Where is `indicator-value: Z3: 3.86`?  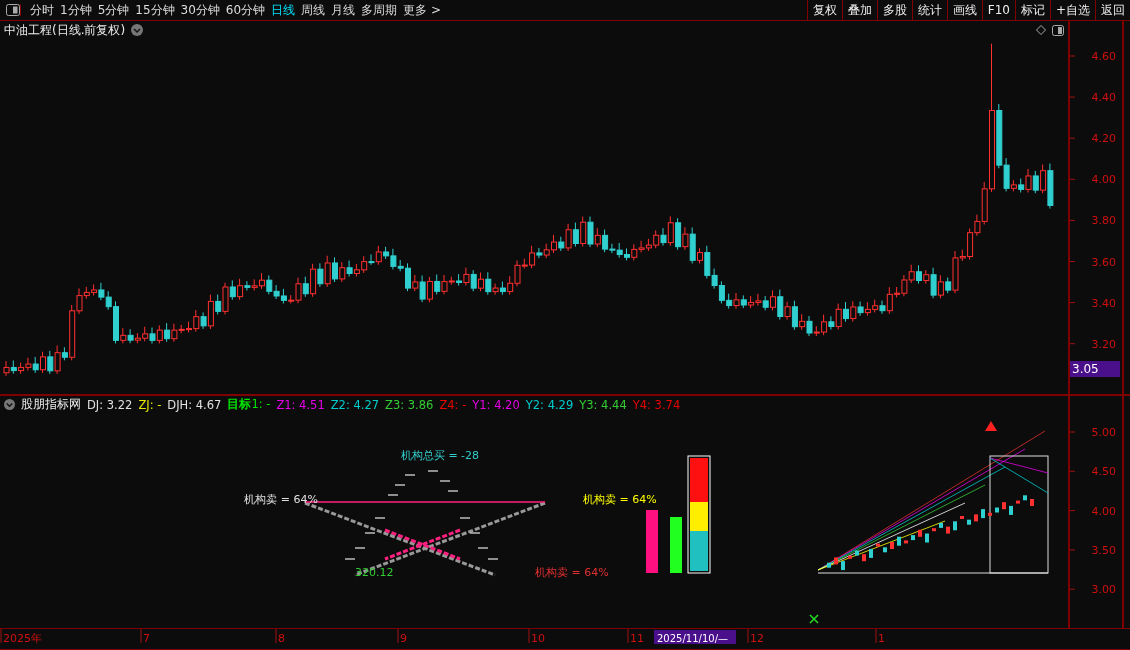 indicator-value: Z3: 3.86 is located at coordinates (409, 404).